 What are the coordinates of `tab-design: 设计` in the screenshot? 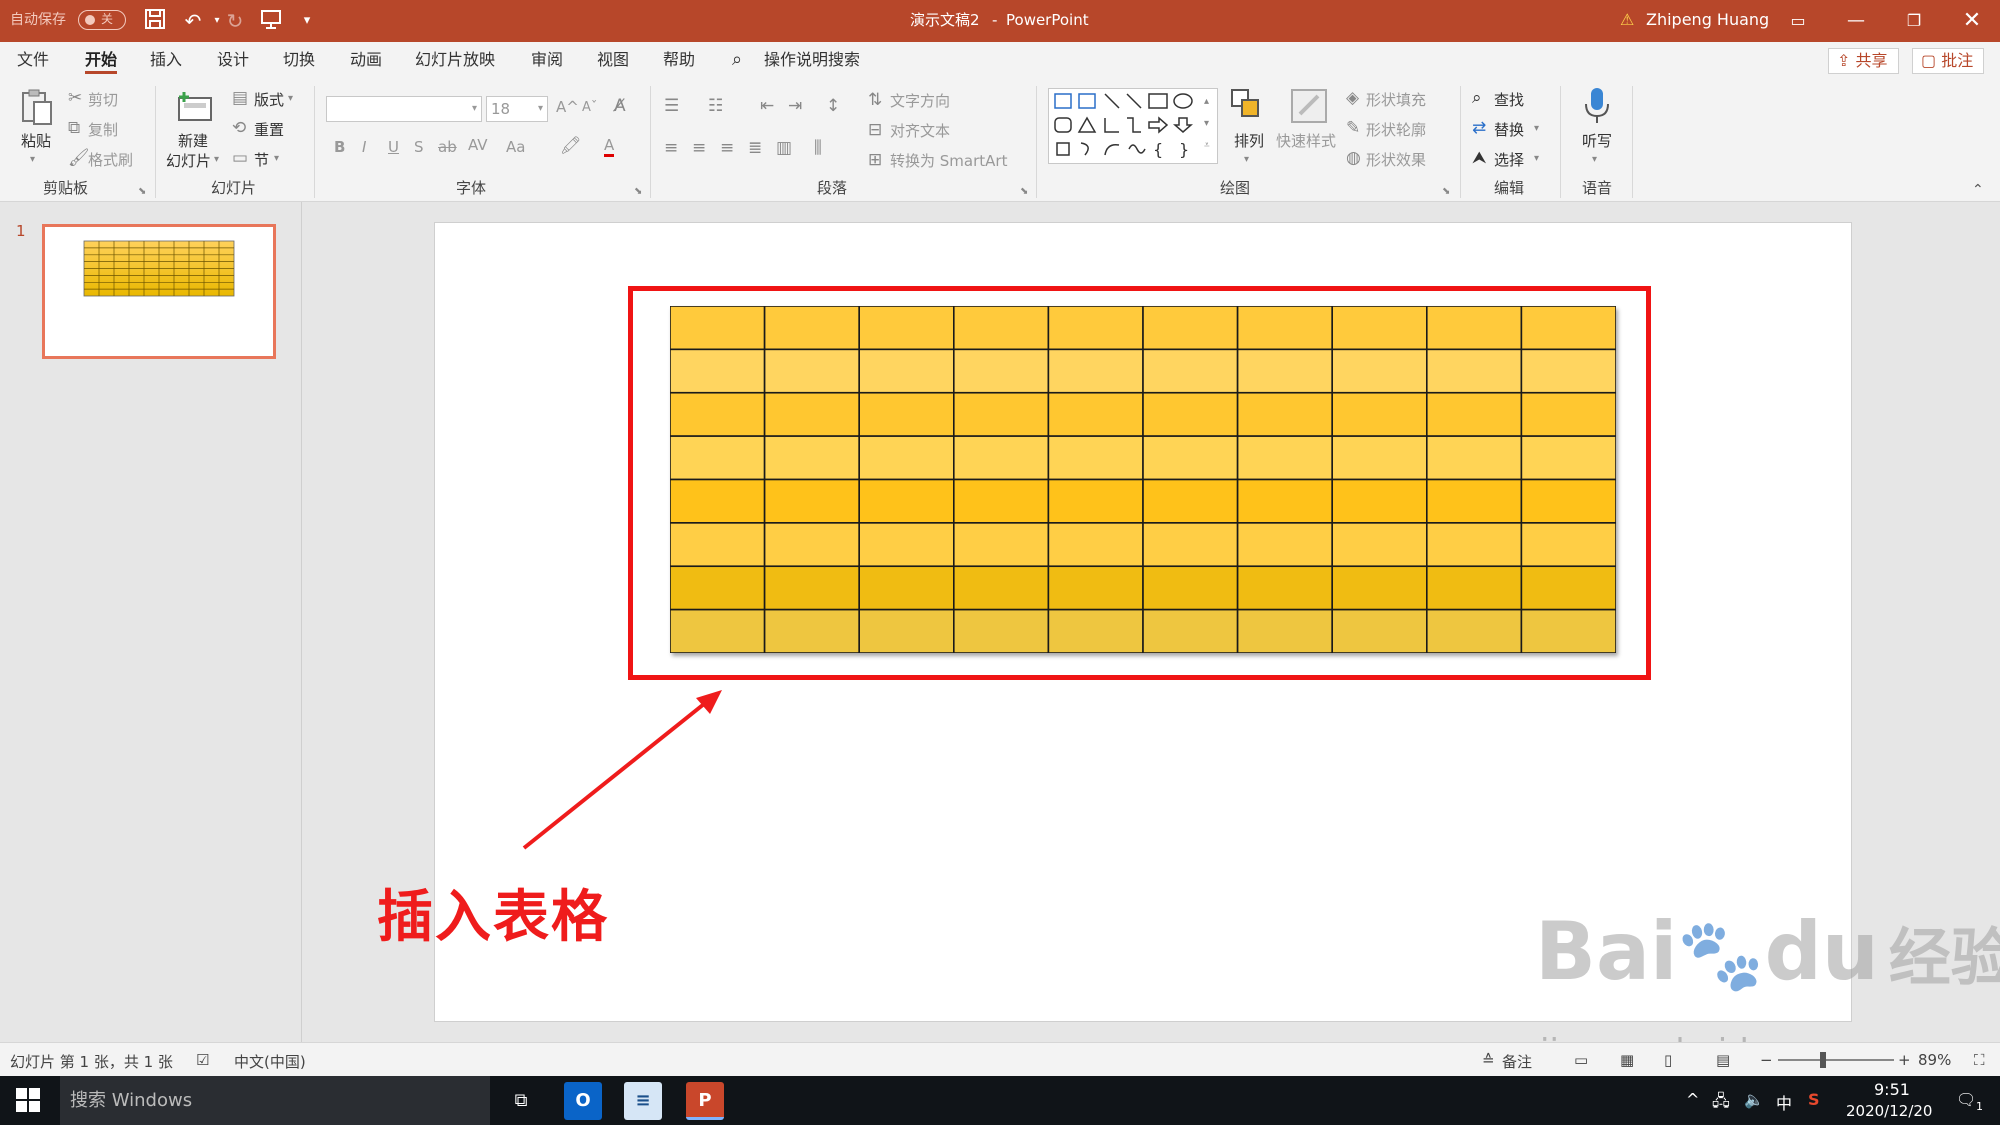 It's located at (233, 60).